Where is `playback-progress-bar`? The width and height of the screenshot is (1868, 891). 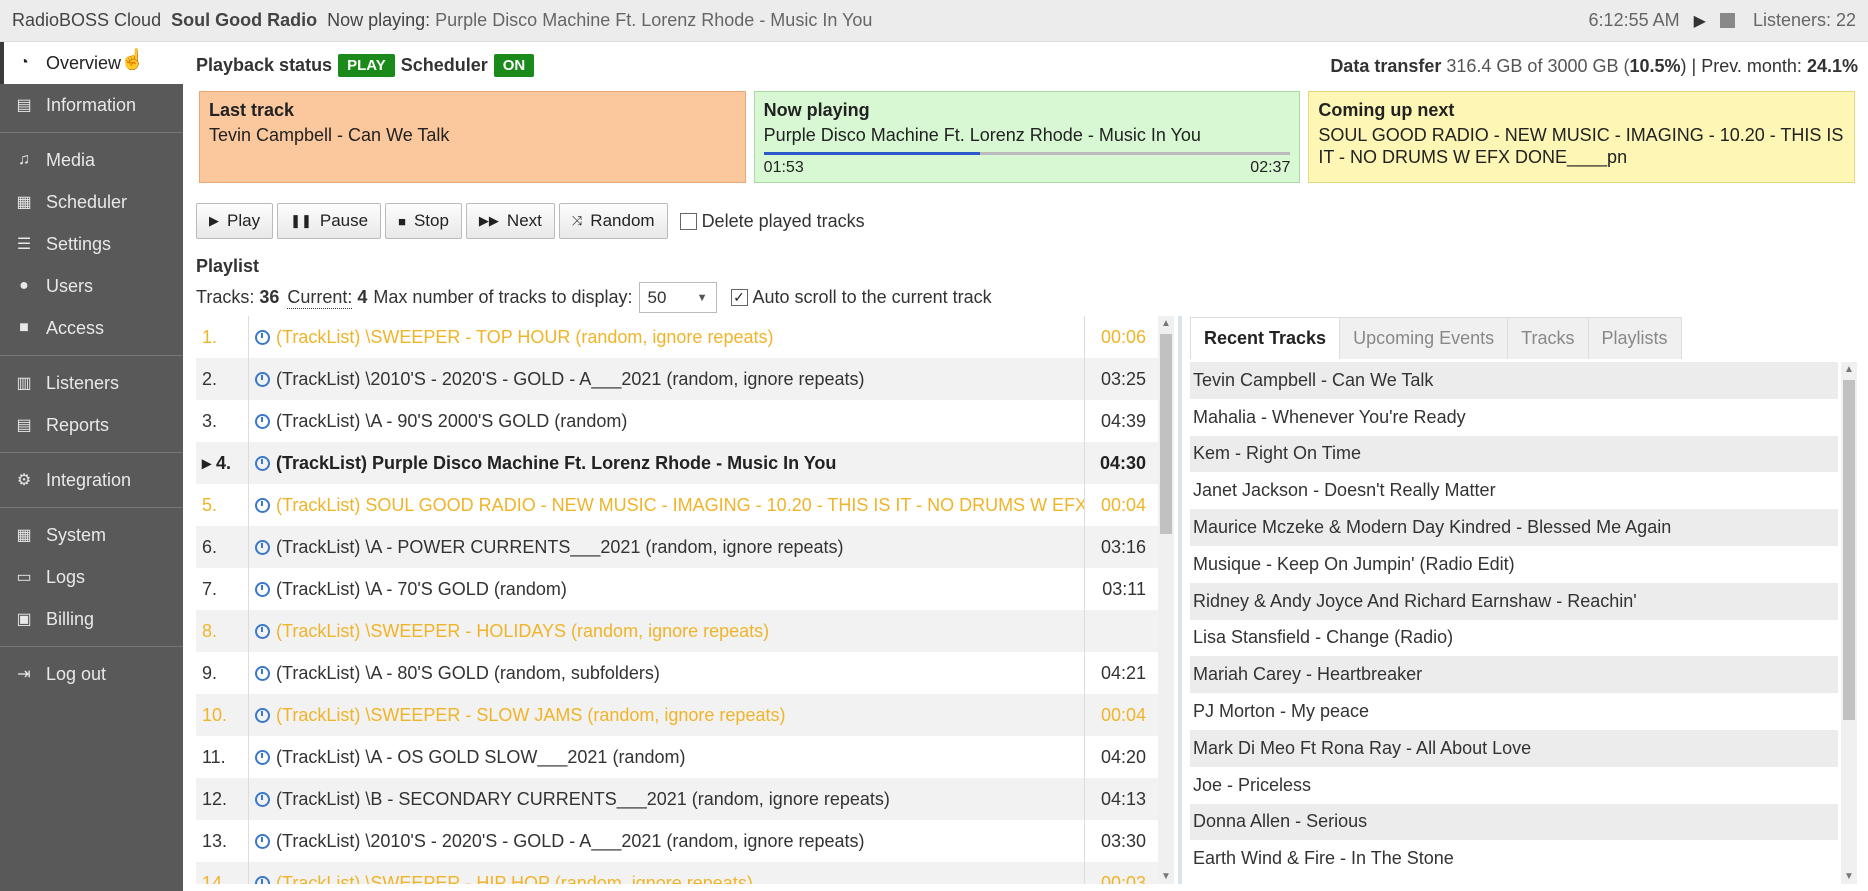 playback-progress-bar is located at coordinates (1027, 153).